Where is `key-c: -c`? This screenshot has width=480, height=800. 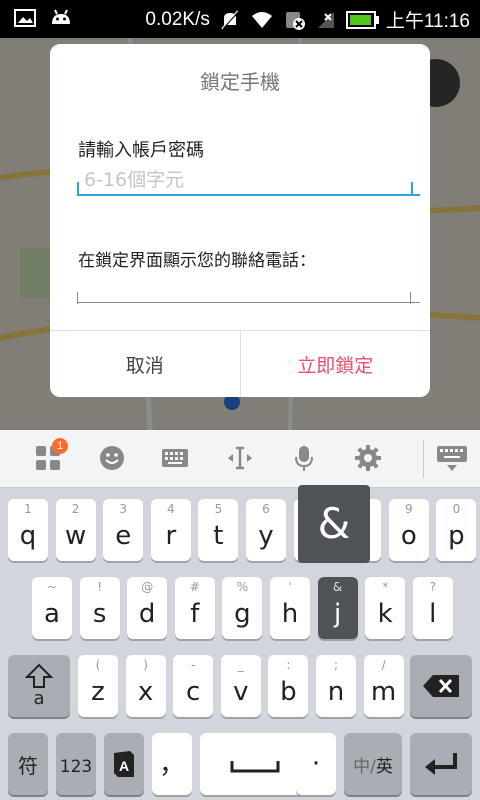 key-c: -c is located at coordinates (193, 686).